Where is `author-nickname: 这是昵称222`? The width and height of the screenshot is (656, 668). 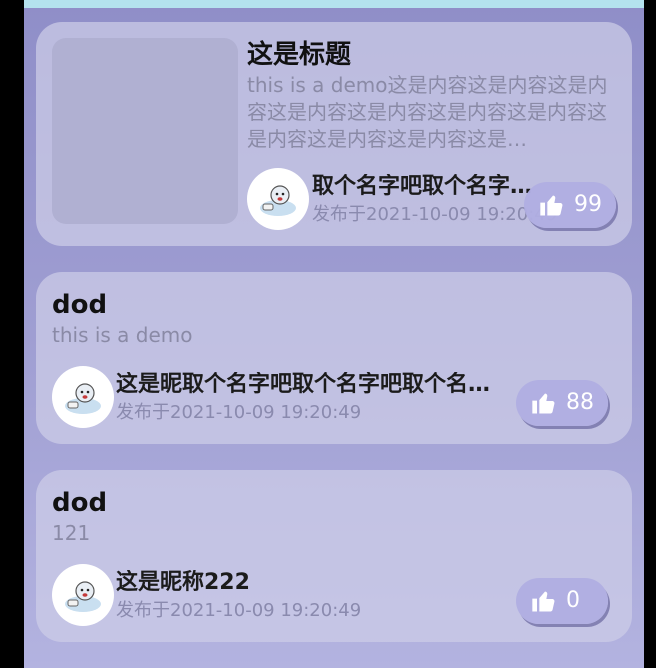 author-nickname: 这是昵称222 is located at coordinates (296, 583).